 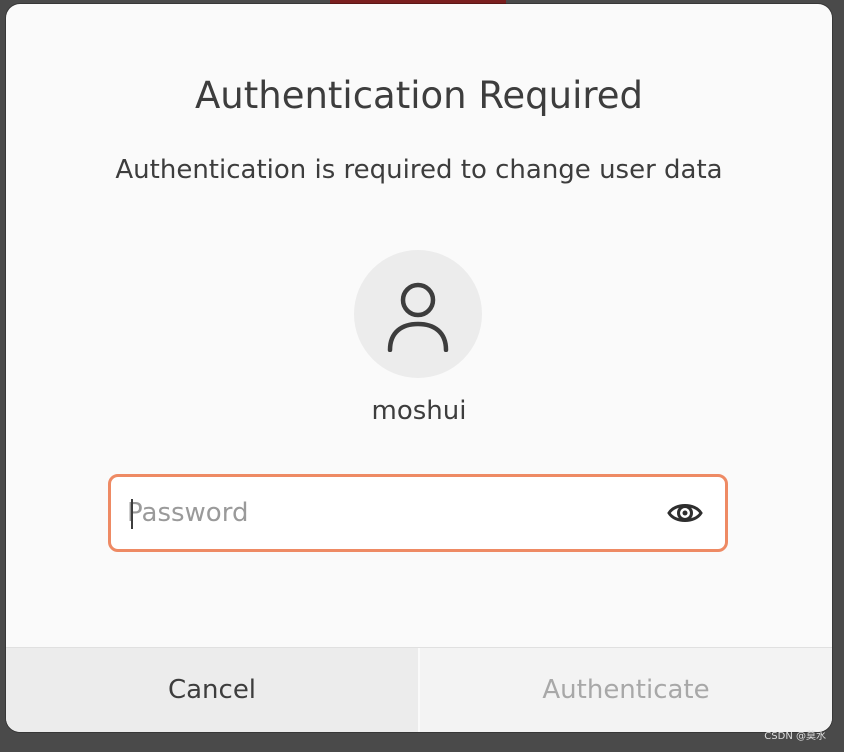 I want to click on password-field, so click(x=418, y=513).